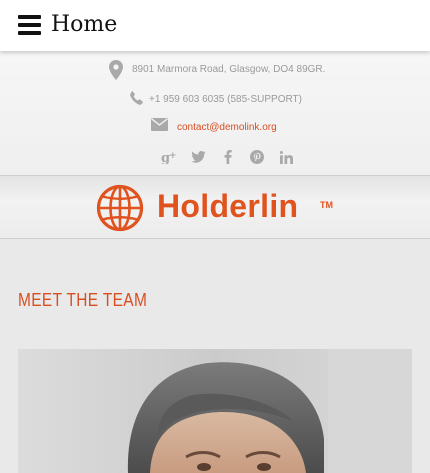  I want to click on phone-row: +1 959 603 6035 (585-SUPPORT), so click(215, 100).